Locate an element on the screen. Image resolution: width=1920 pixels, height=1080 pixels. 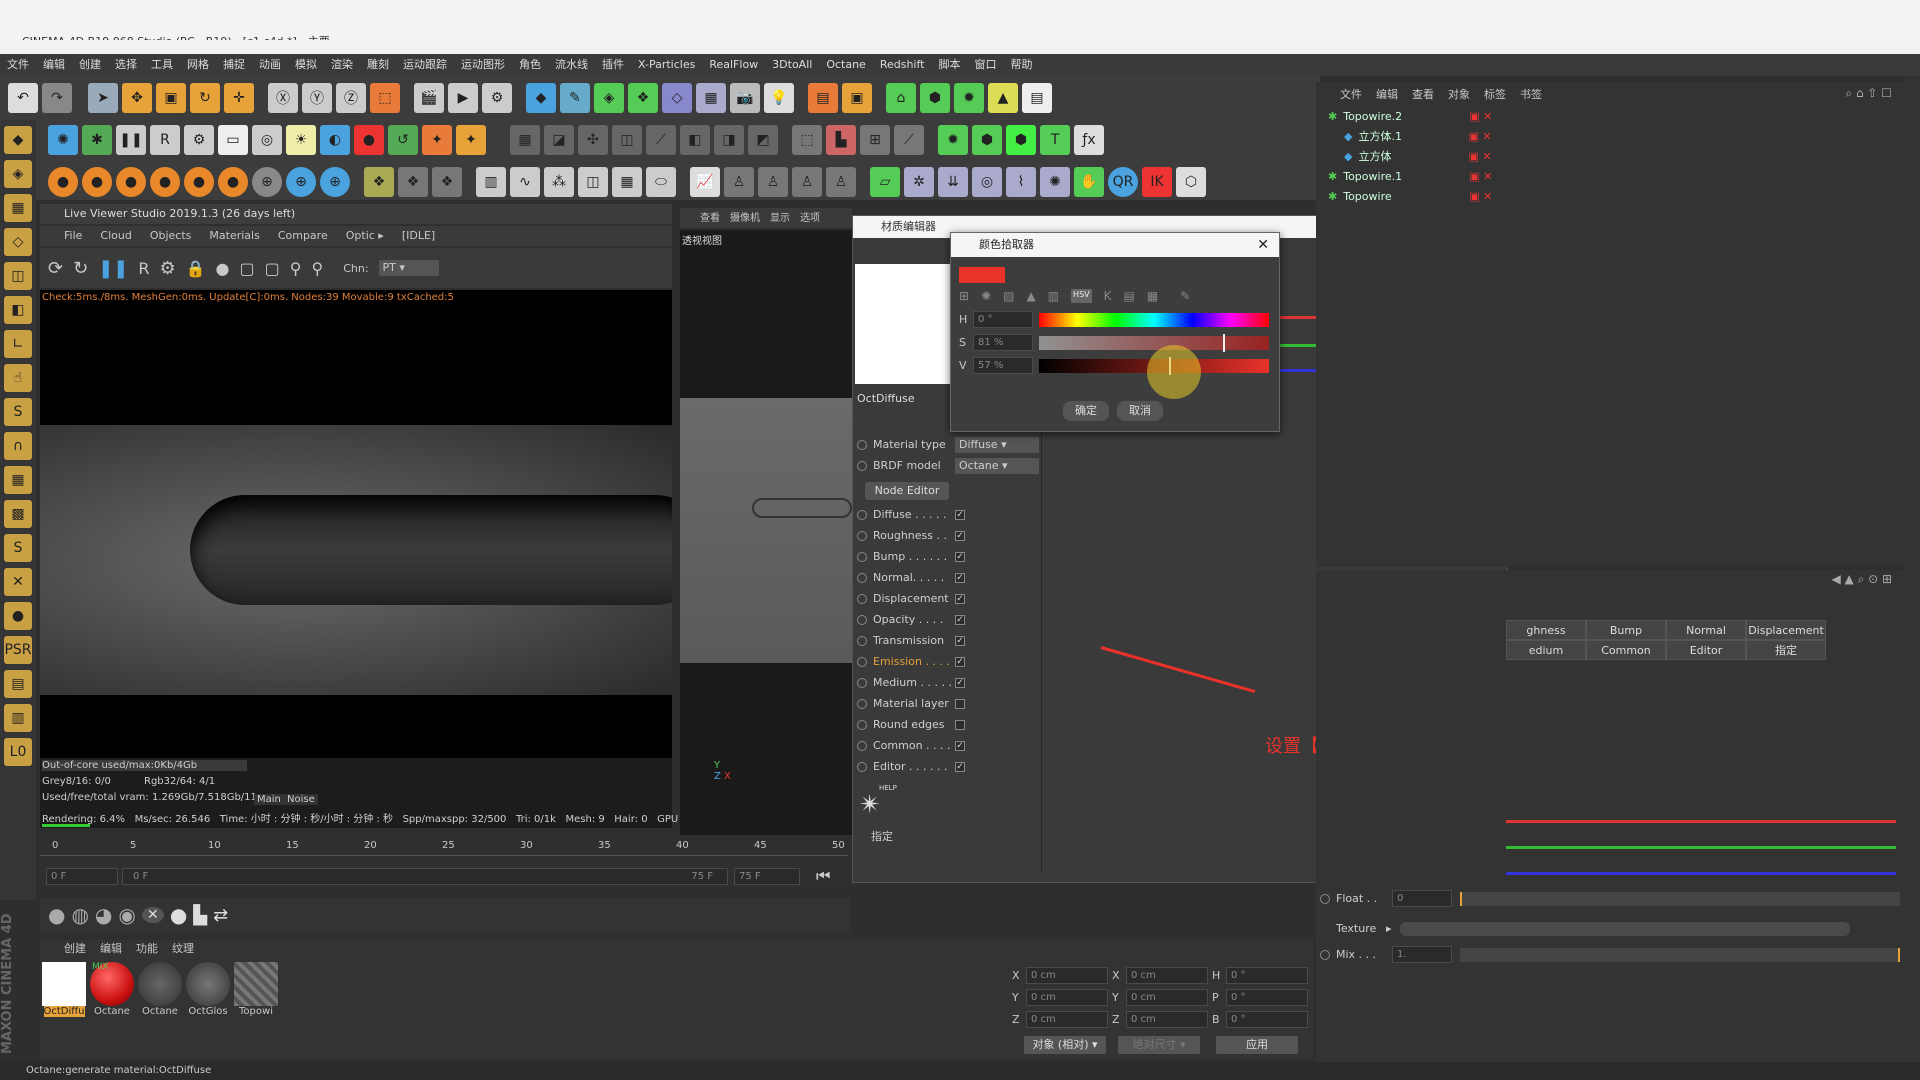
objmgr-menu-item: 查看 is located at coordinates (1423, 94).